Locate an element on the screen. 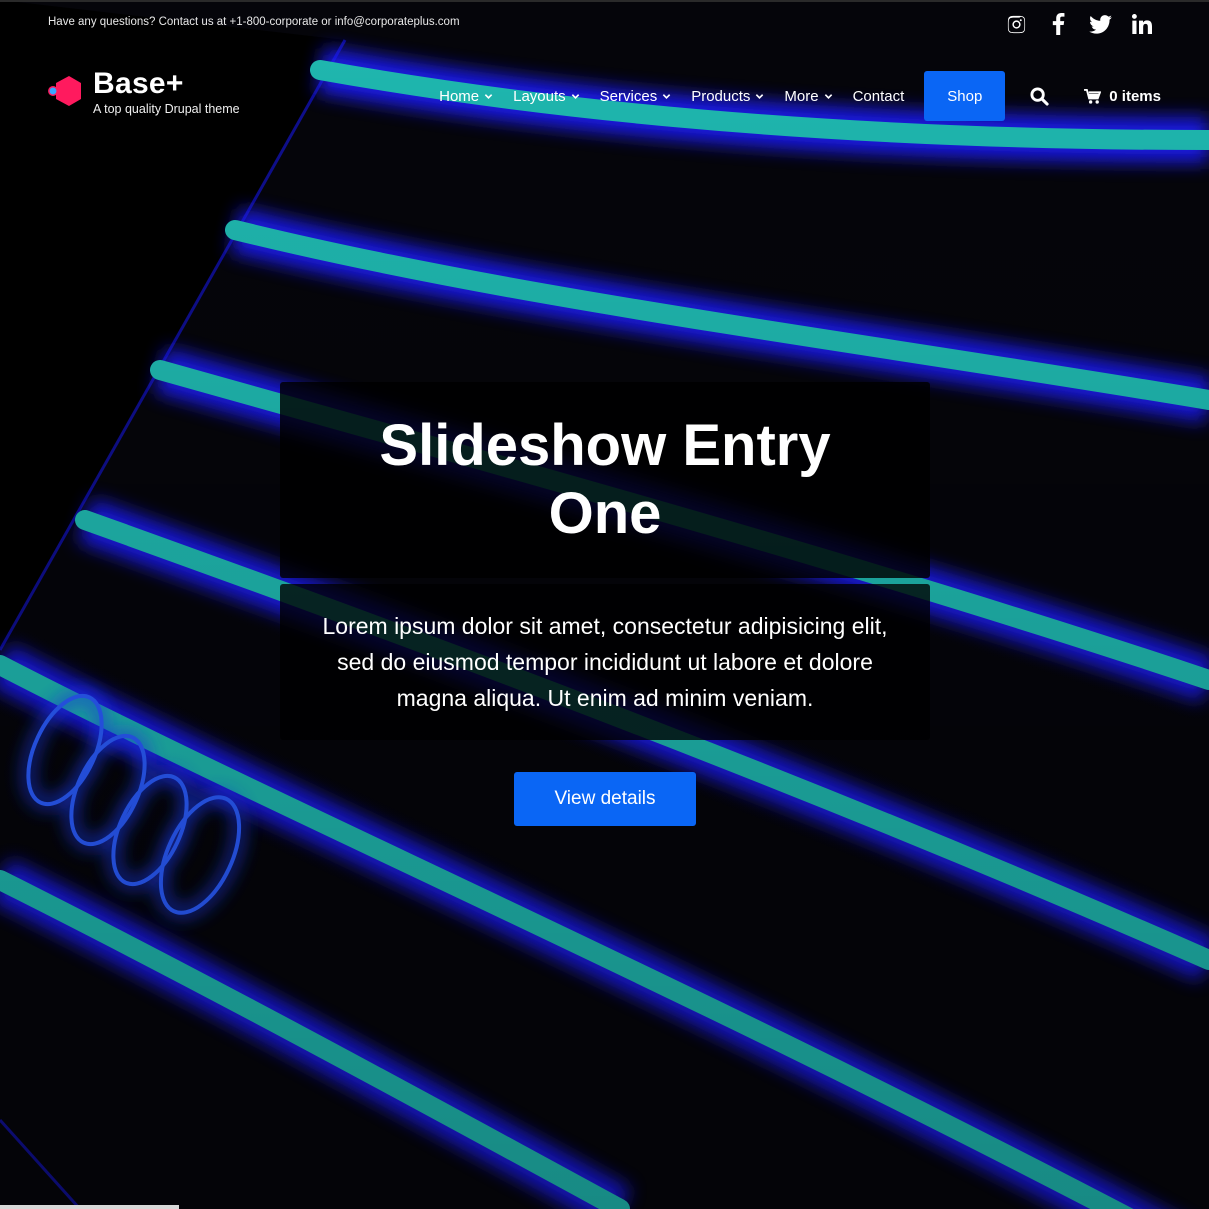  instagram-link is located at coordinates (1016, 24).